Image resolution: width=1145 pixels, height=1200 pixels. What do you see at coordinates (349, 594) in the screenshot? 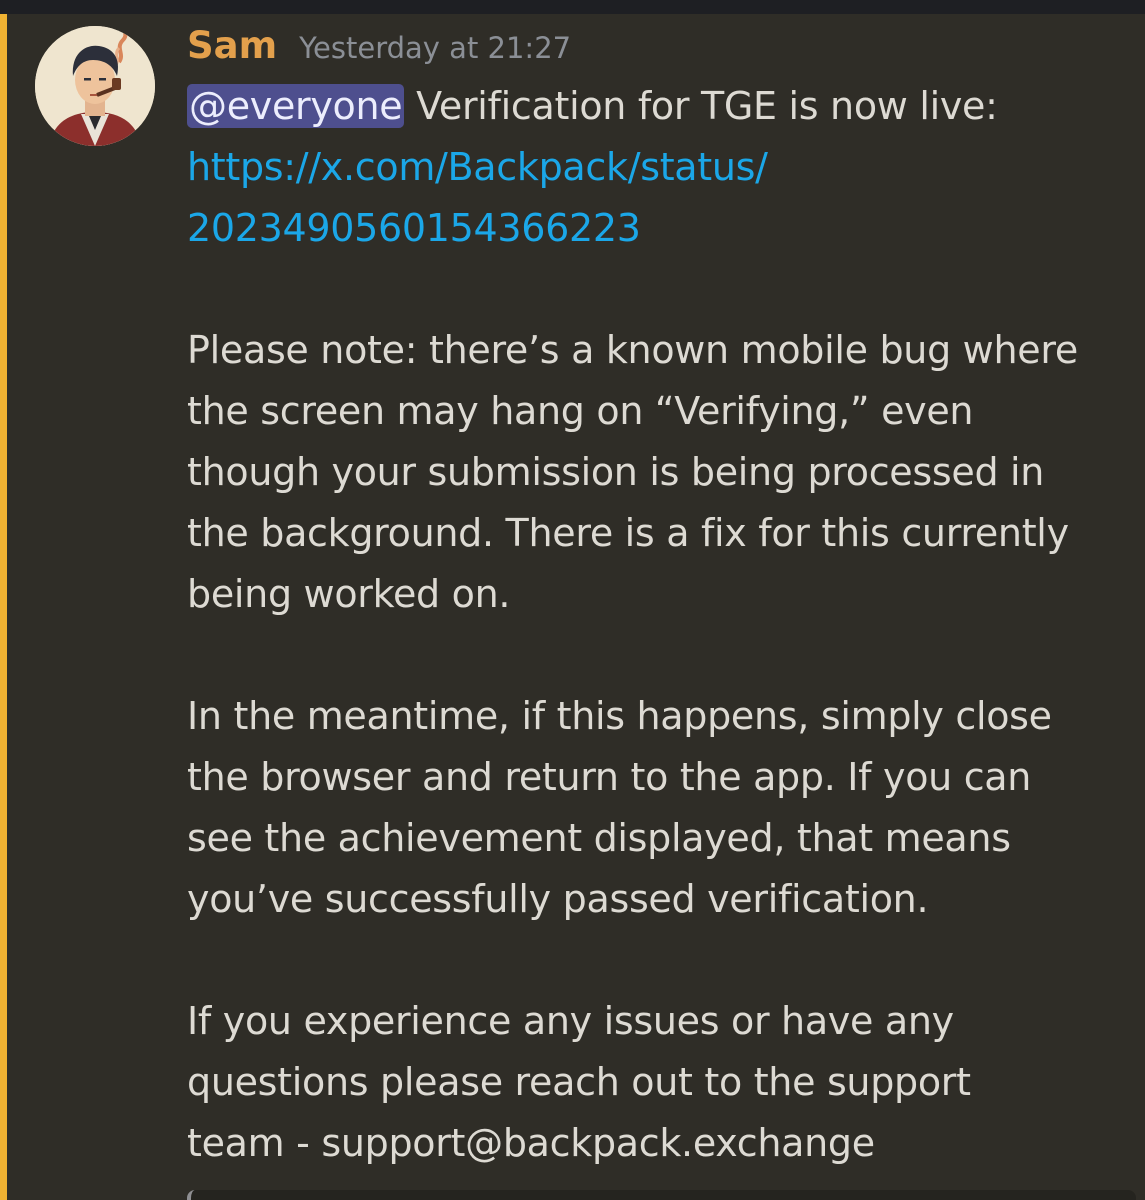
I see `paragraph1-line: being worked on.` at bounding box center [349, 594].